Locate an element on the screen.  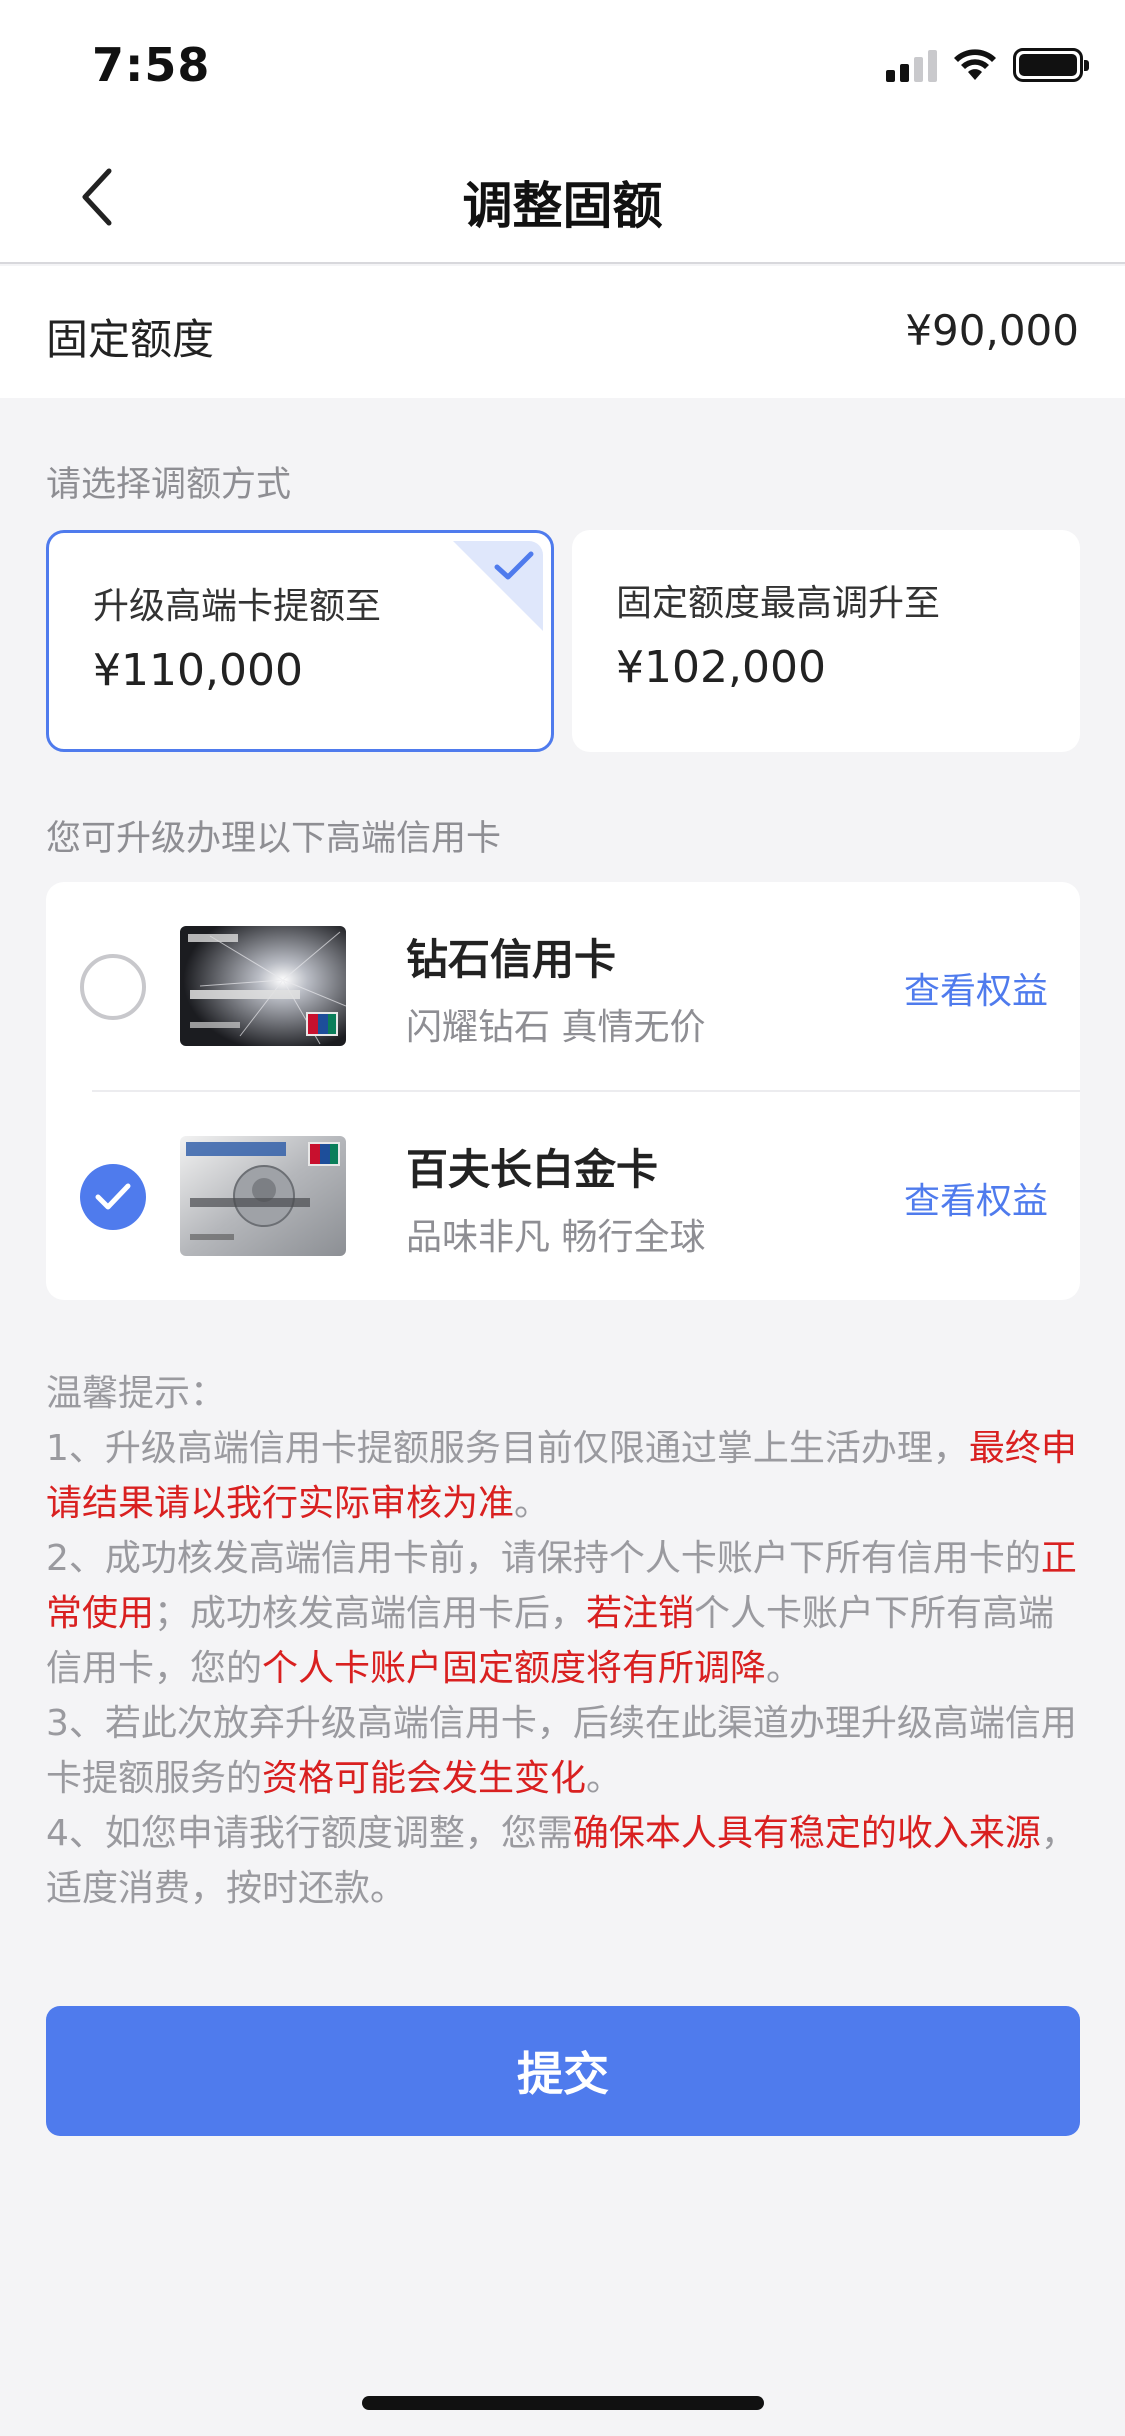
card-slogan: 闪耀钻石 真情无价 is located at coordinates (556, 1027).